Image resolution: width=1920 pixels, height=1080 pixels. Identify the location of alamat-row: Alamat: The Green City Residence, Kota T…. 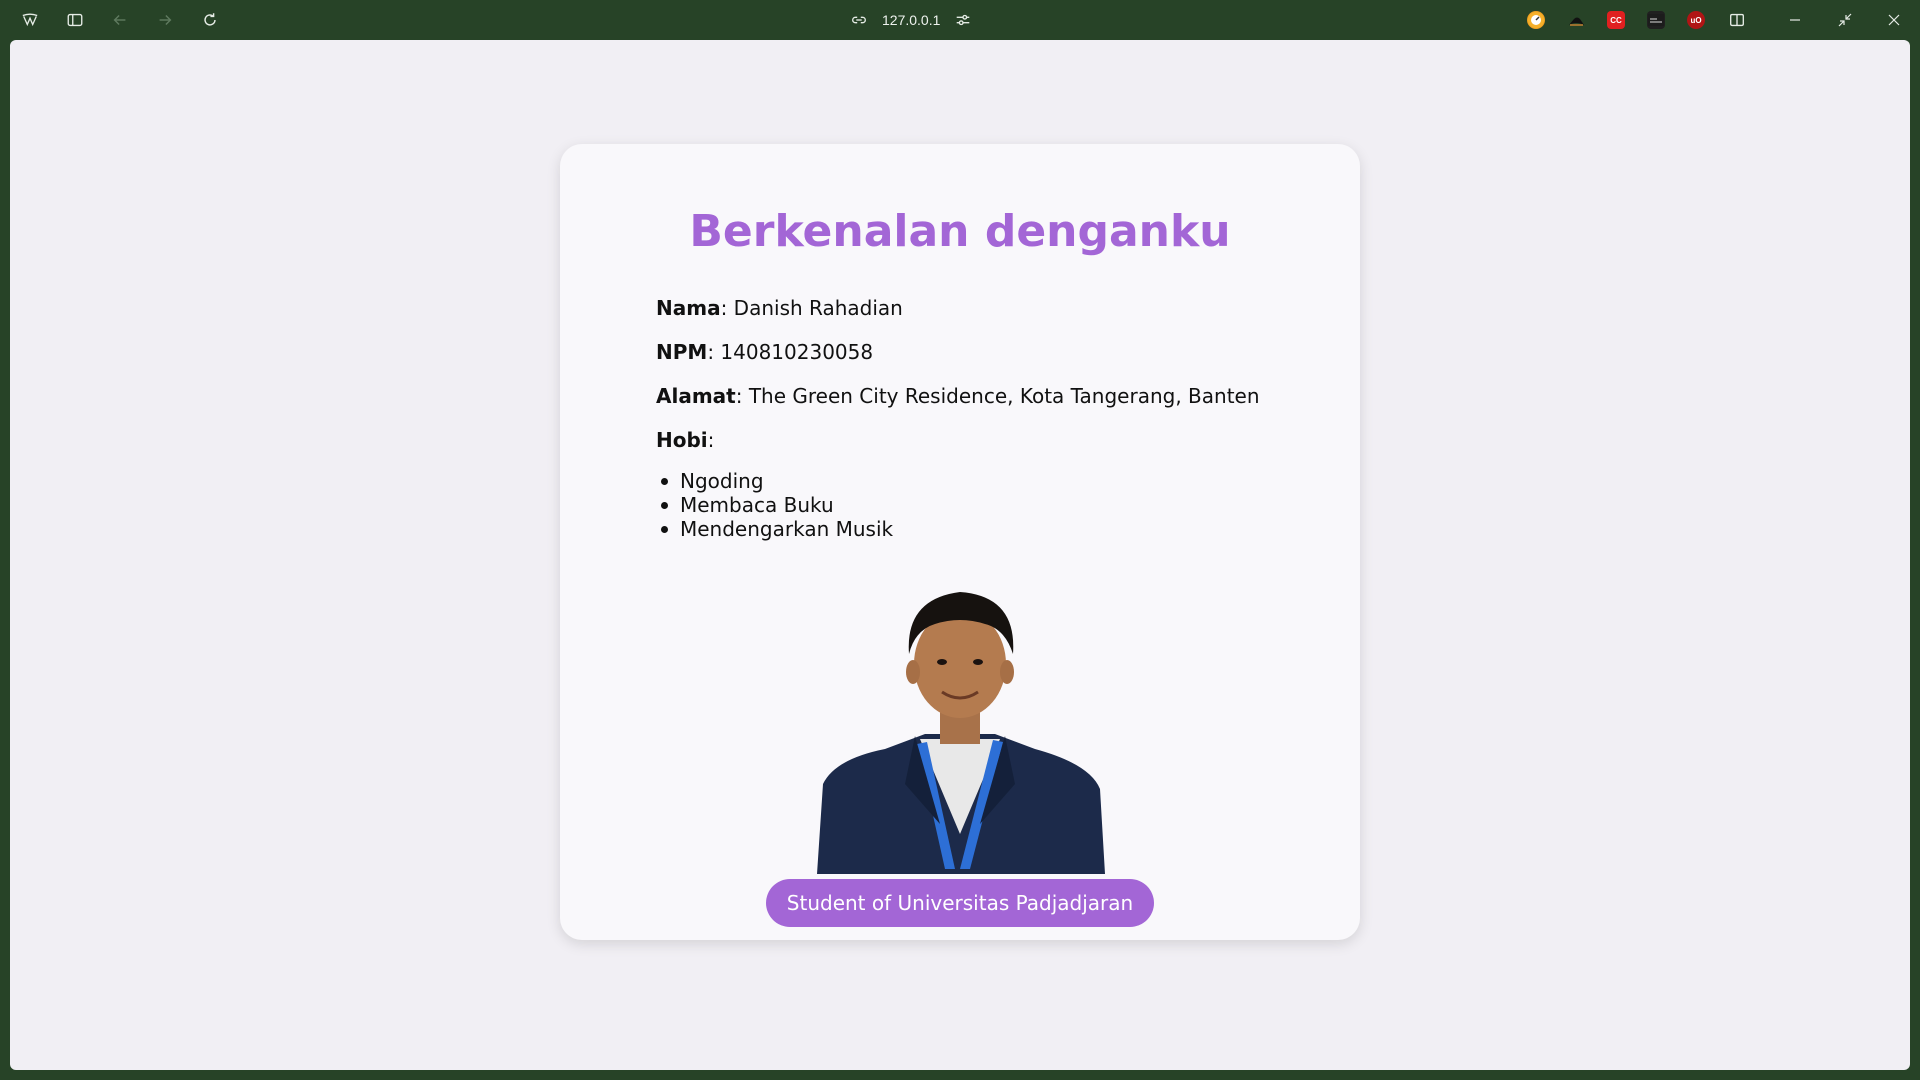
(958, 396).